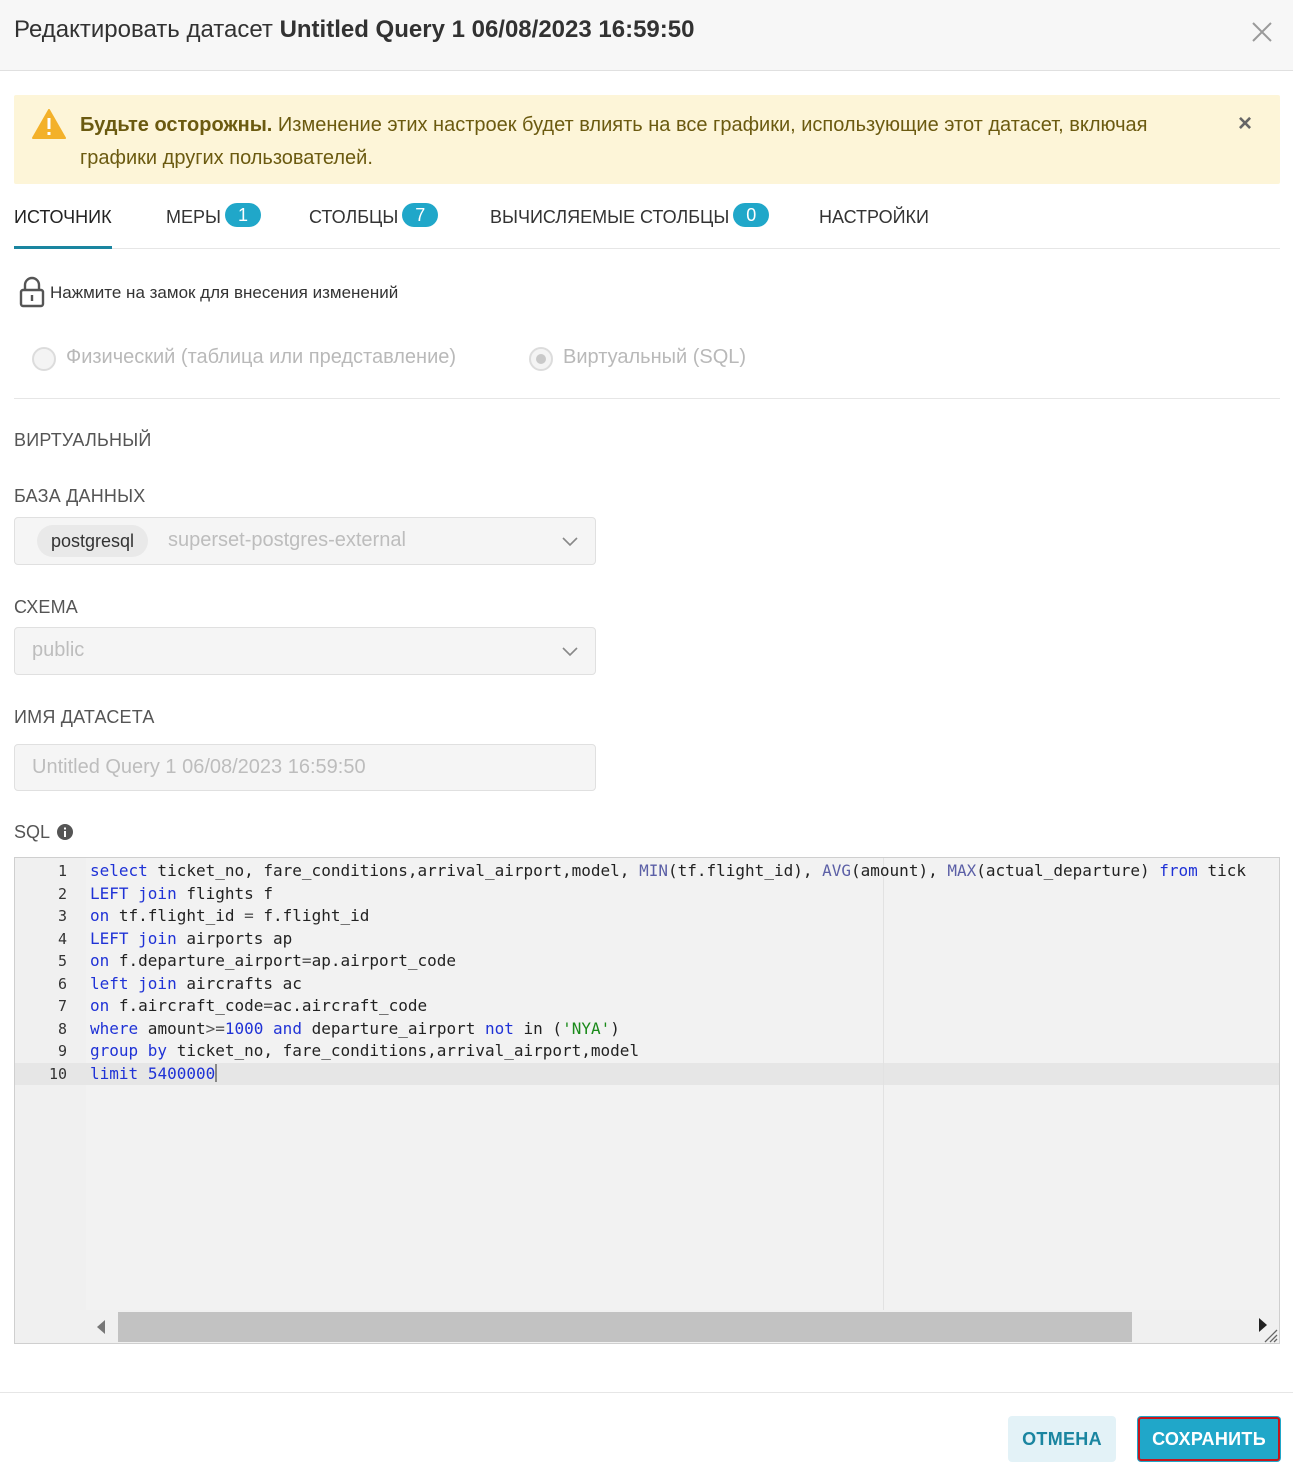  I want to click on lock-icon, so click(32, 292).